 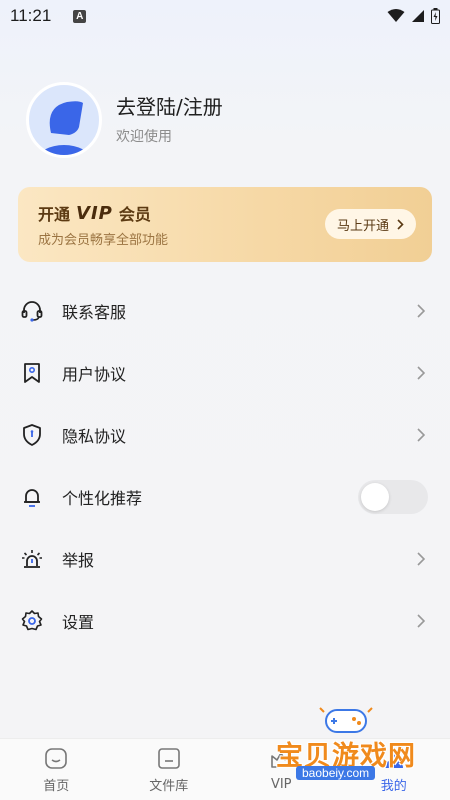 I want to click on menu-item-label: 举报, so click(x=78, y=560).